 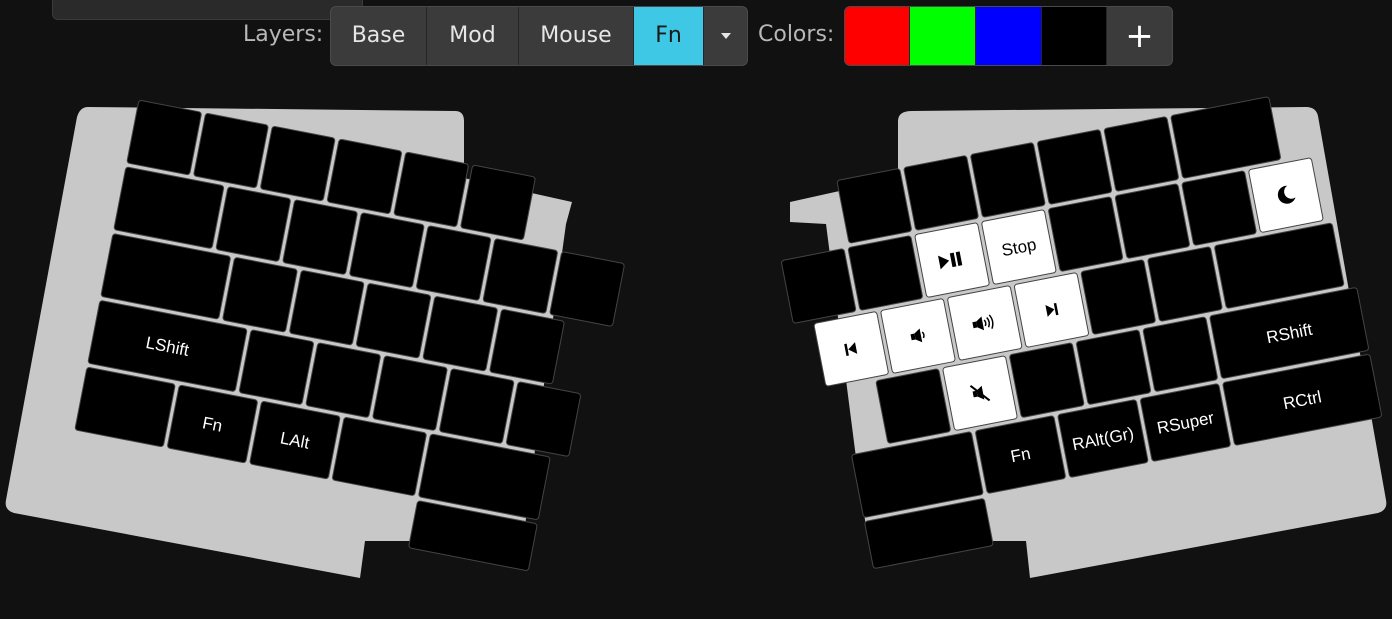 I want to click on key-volume-up, so click(x=985, y=323).